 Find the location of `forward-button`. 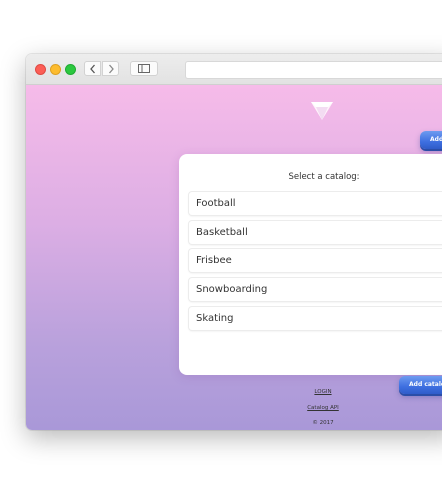

forward-button is located at coordinates (110, 68).